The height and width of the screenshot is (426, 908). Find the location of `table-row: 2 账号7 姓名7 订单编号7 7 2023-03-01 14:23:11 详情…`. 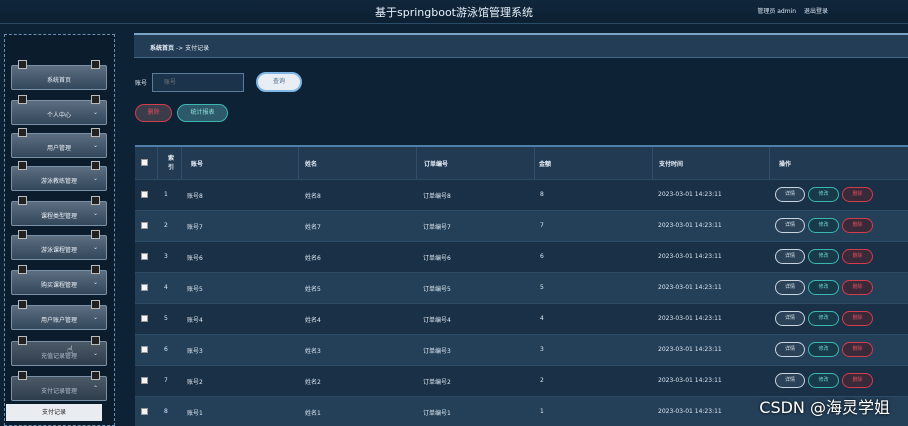

table-row: 2 账号7 姓名7 订单编号7 7 2023-03-01 14:23:11 详情… is located at coordinates (521, 225).